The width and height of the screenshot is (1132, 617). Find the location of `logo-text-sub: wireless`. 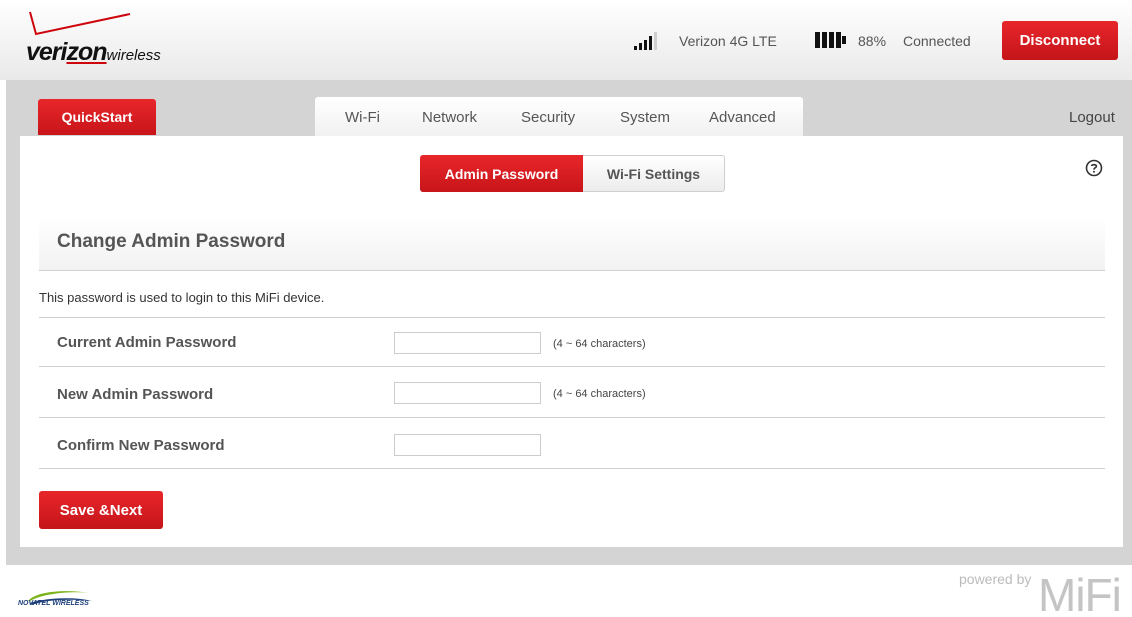

logo-text-sub: wireless is located at coordinates (133, 55).